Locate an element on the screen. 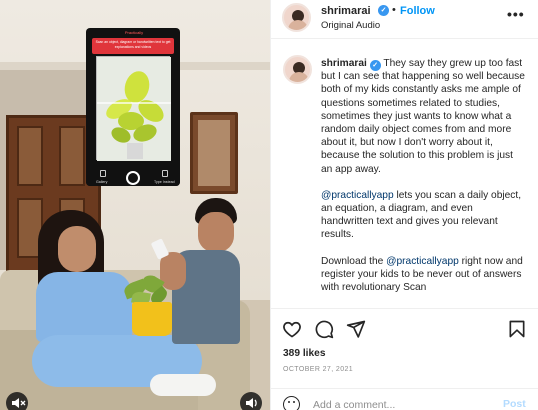  wall-mirror is located at coordinates (214, 153).